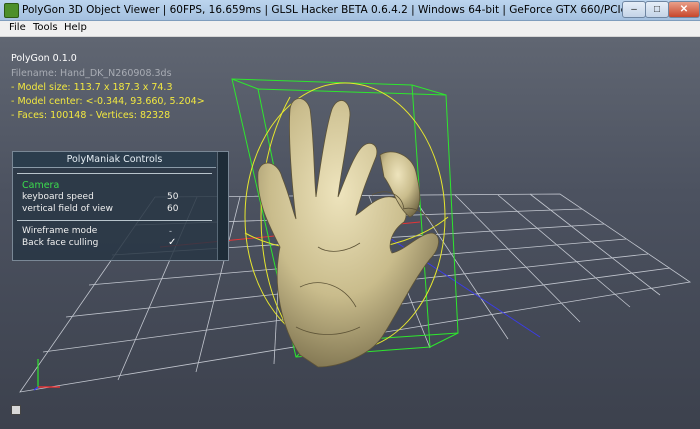  Describe the element at coordinates (114, 160) in the screenshot. I see `controls-panel-title: PolyManiak Controls` at that location.